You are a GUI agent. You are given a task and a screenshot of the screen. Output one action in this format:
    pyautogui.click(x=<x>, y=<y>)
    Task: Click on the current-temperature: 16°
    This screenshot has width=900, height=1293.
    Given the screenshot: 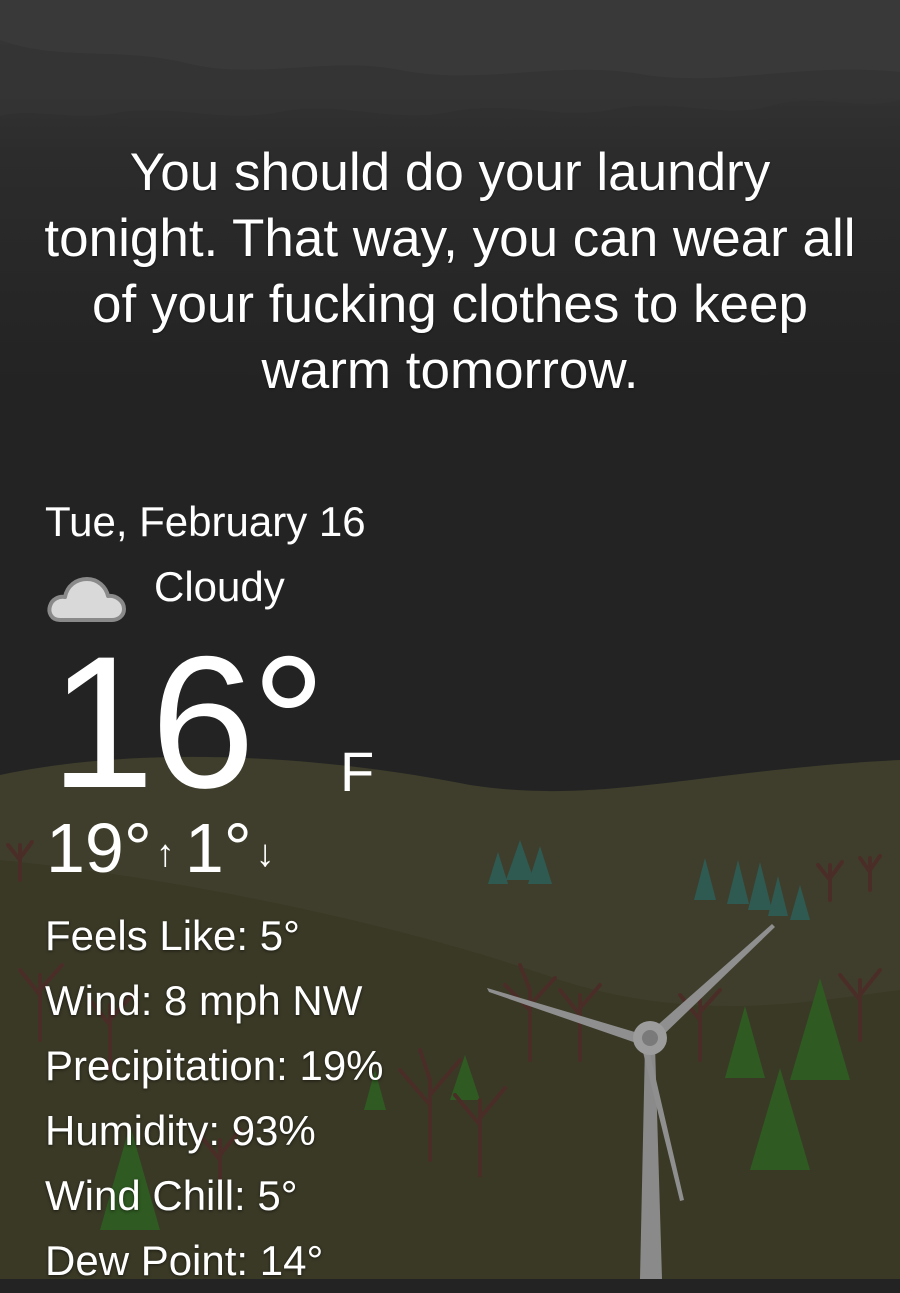 What is the action you would take?
    pyautogui.click(x=188, y=722)
    